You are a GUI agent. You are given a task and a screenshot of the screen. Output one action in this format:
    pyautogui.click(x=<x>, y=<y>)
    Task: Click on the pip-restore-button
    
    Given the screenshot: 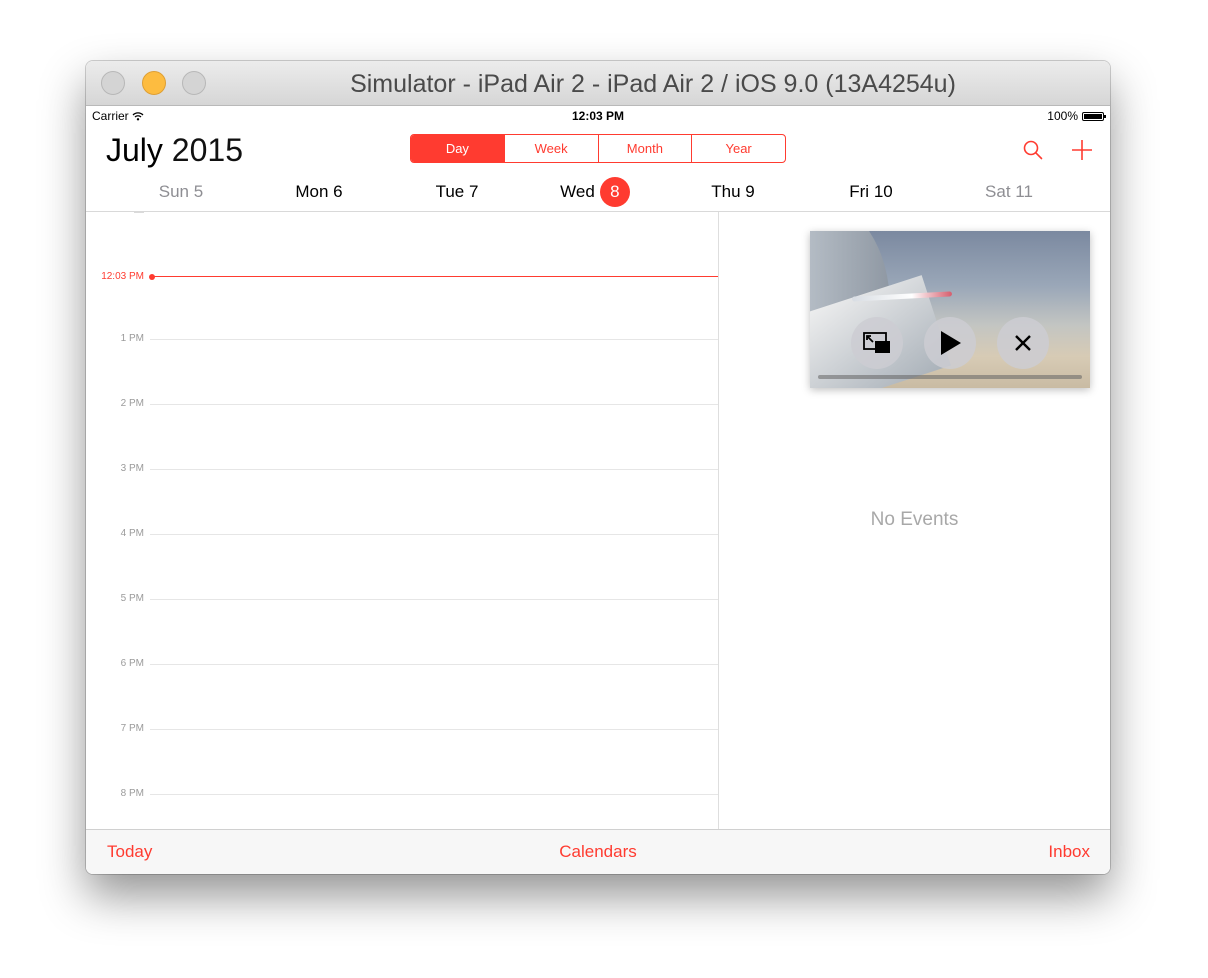 What is the action you would take?
    pyautogui.click(x=877, y=343)
    